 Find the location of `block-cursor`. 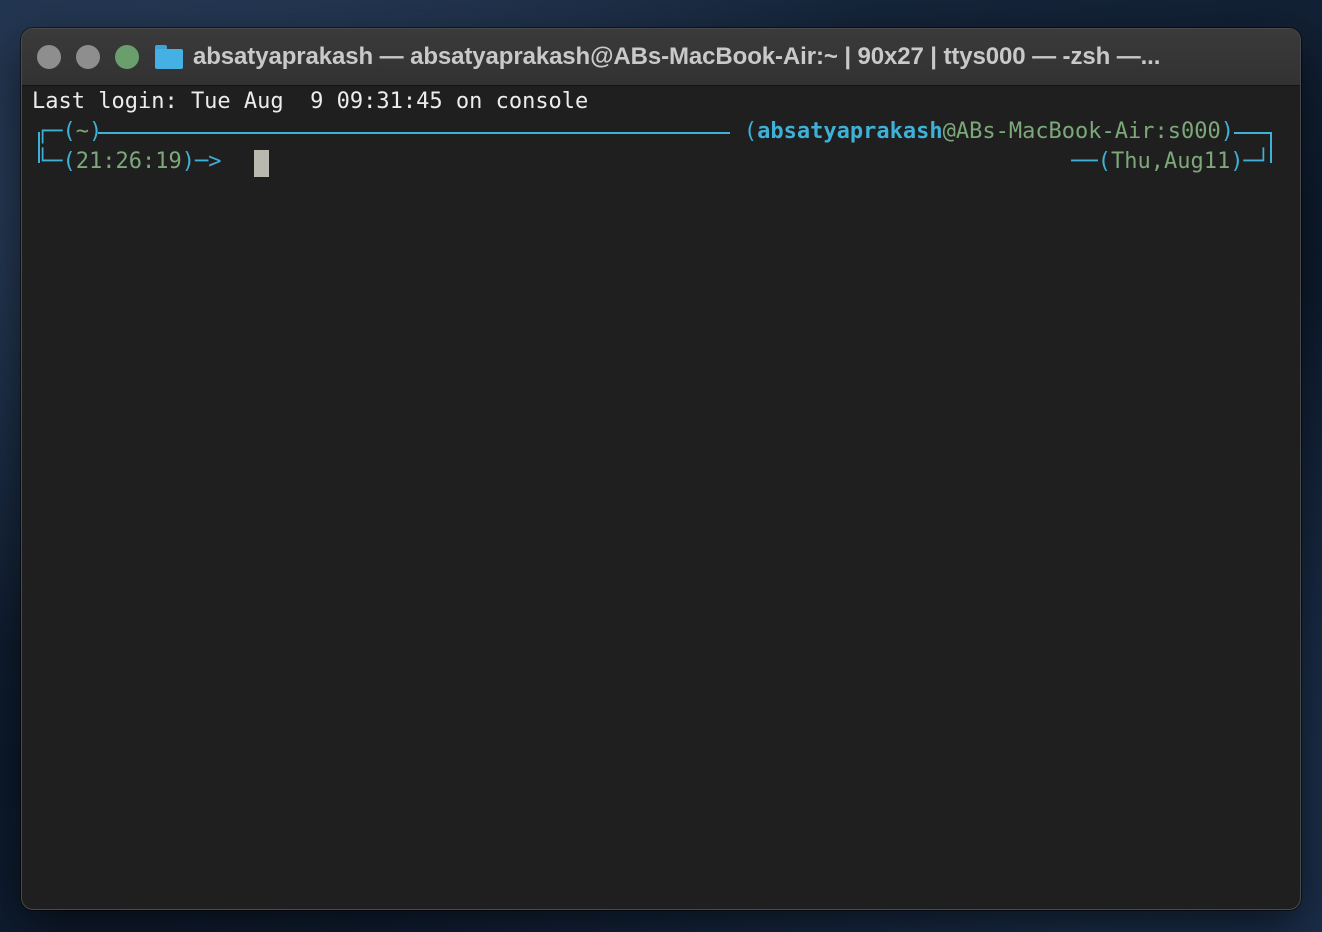

block-cursor is located at coordinates (261, 163).